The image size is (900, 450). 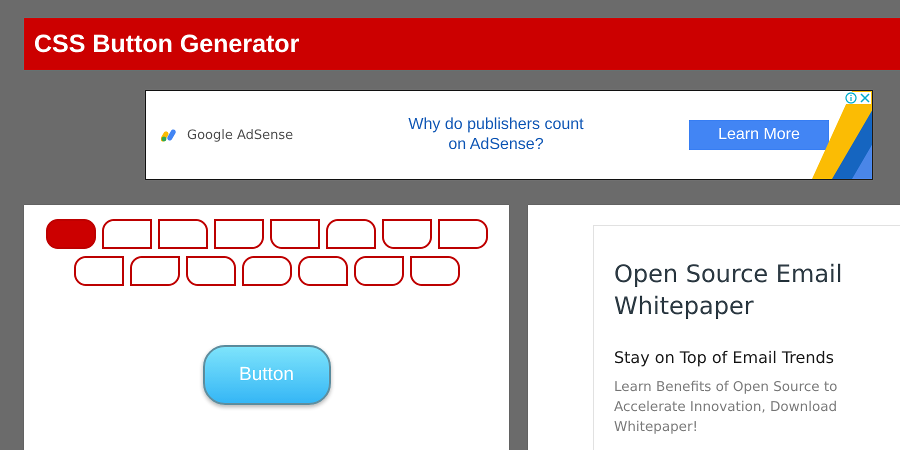 What do you see at coordinates (851, 98) in the screenshot?
I see `info-icon` at bounding box center [851, 98].